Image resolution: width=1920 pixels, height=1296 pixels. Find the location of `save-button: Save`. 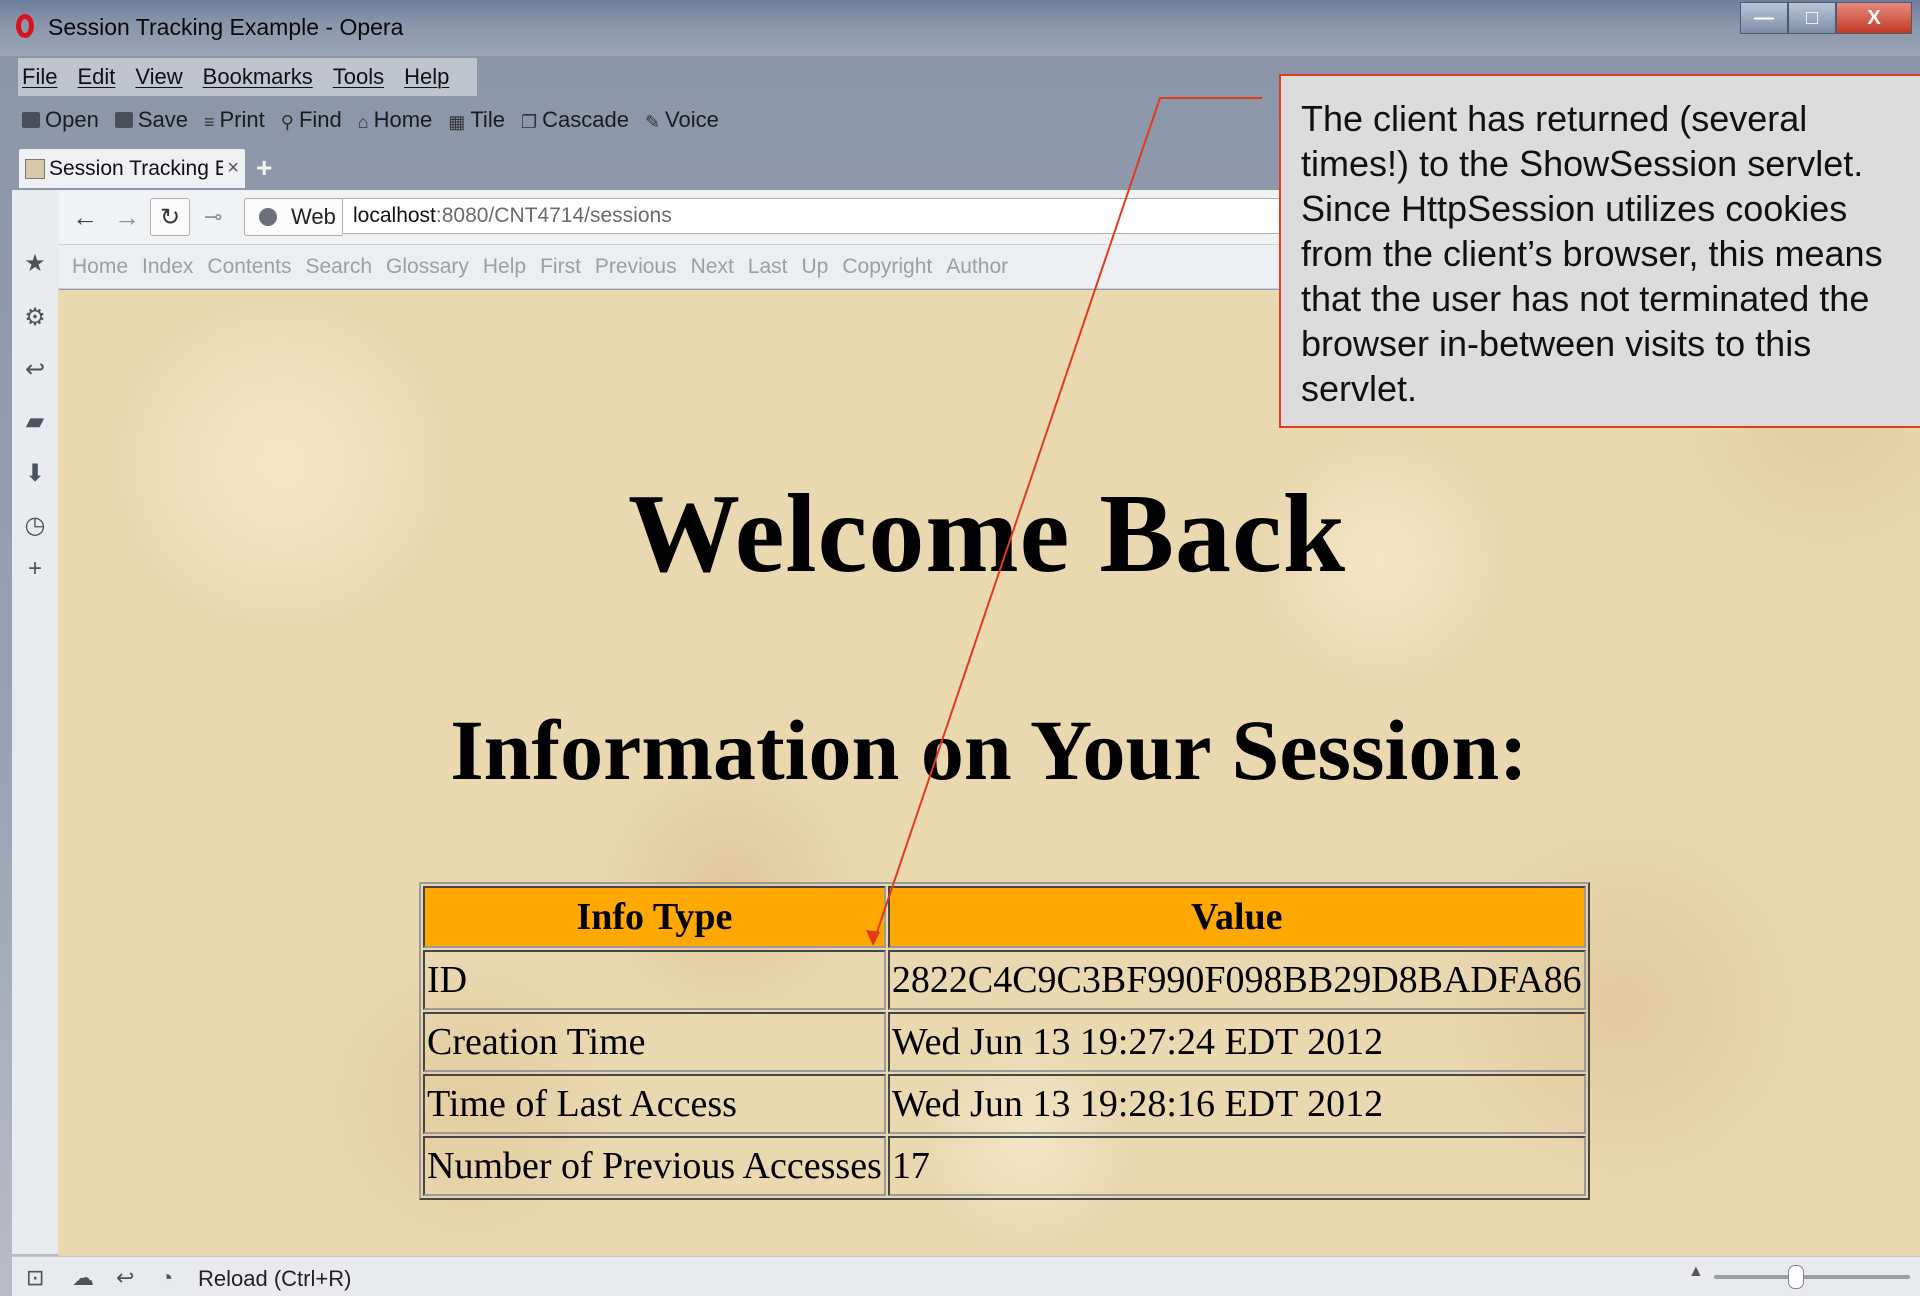

save-button: Save is located at coordinates (151, 120).